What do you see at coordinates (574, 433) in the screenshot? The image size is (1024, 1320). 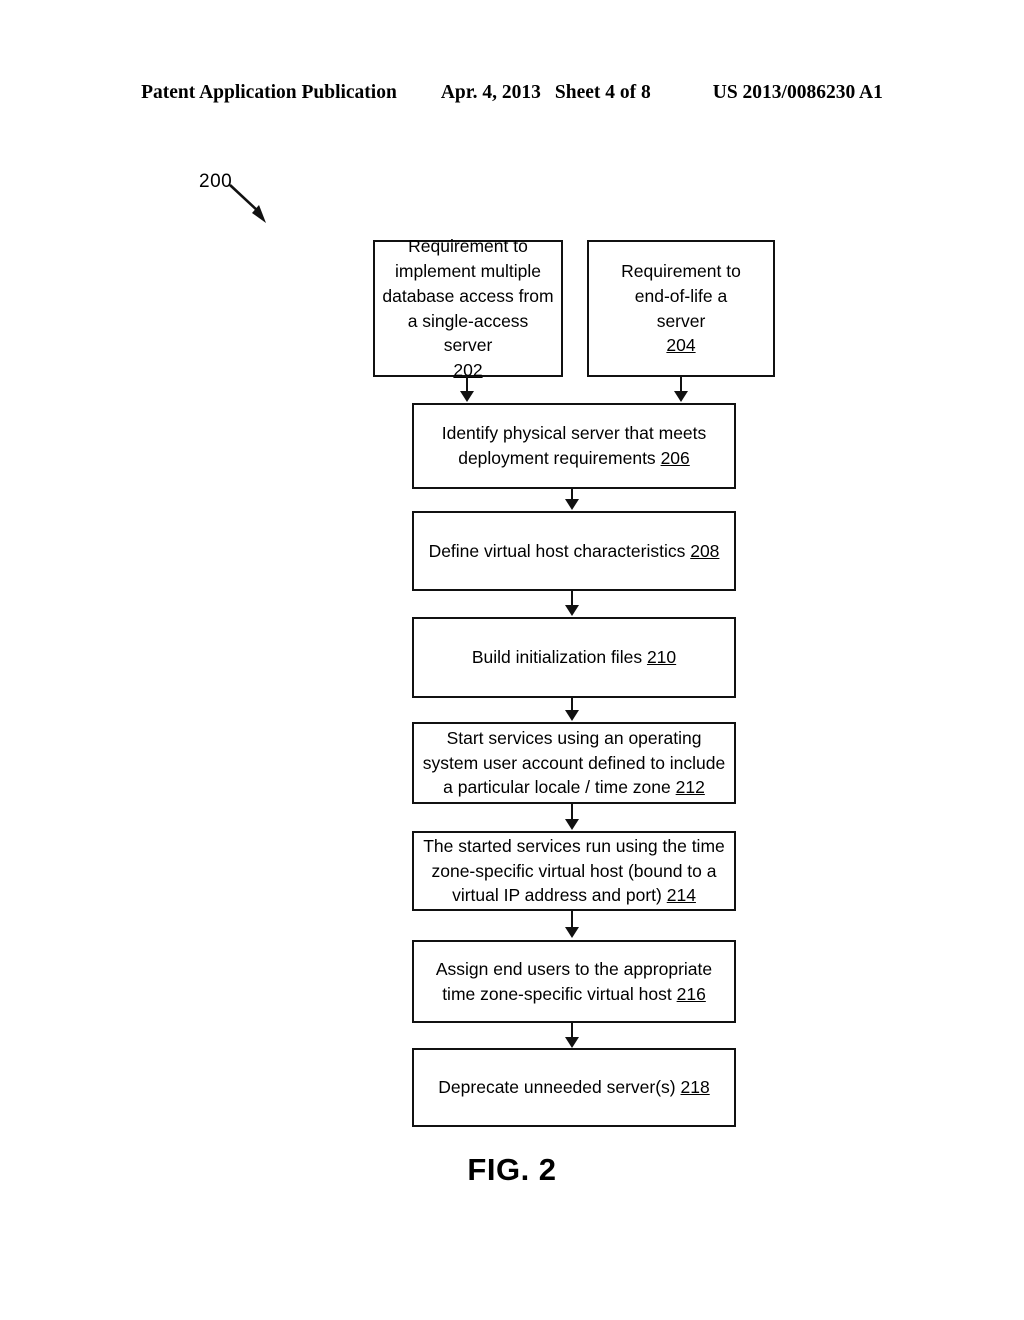 I see `flow-node-206-line-0: Identify physical server that meets` at bounding box center [574, 433].